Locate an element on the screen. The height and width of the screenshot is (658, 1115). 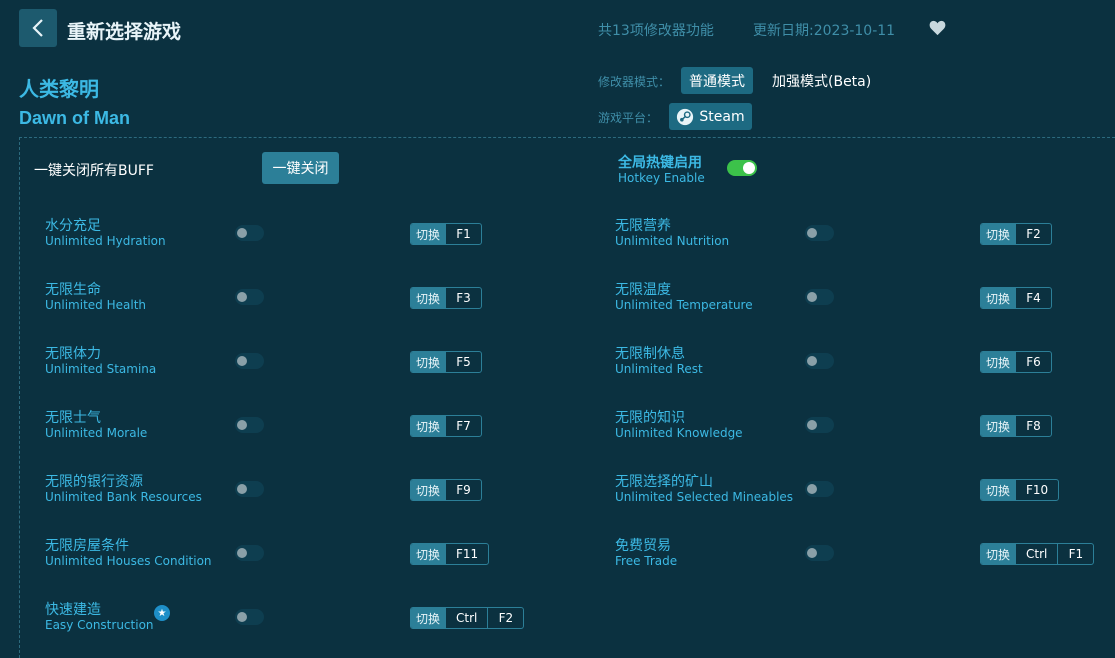
chevron-left-icon is located at coordinates (37, 28).